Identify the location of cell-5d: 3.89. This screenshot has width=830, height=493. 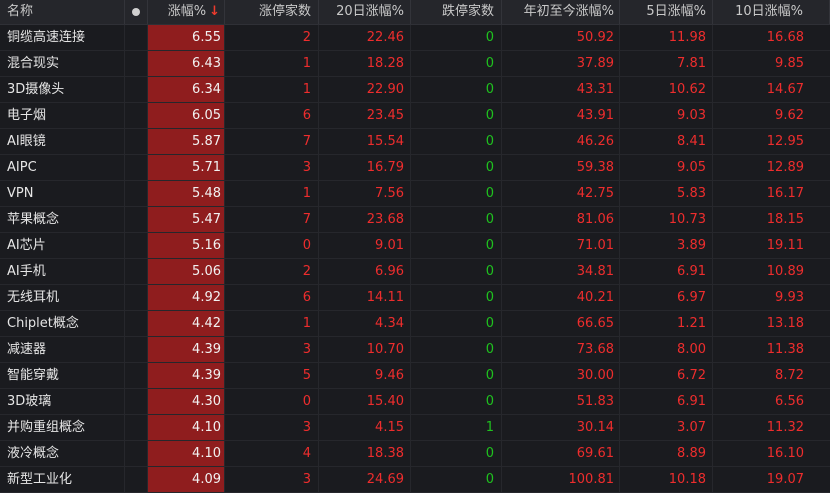
(666, 245).